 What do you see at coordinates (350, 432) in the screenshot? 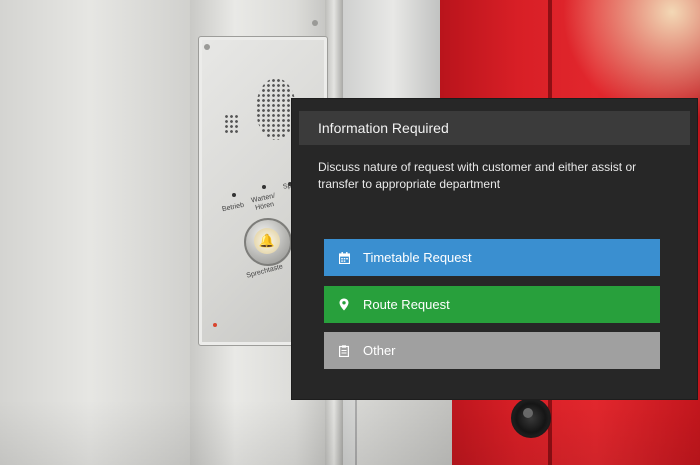
I see `floor-shade` at bounding box center [350, 432].